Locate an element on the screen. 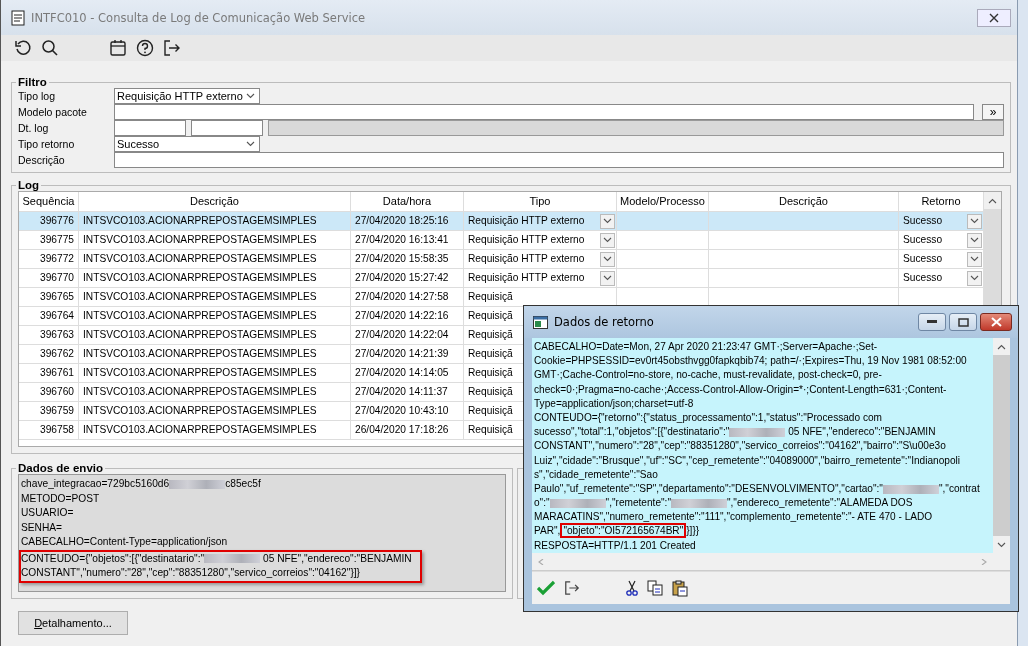  log-text: Type=application/json;charset=utf-8 is located at coordinates (614, 403).